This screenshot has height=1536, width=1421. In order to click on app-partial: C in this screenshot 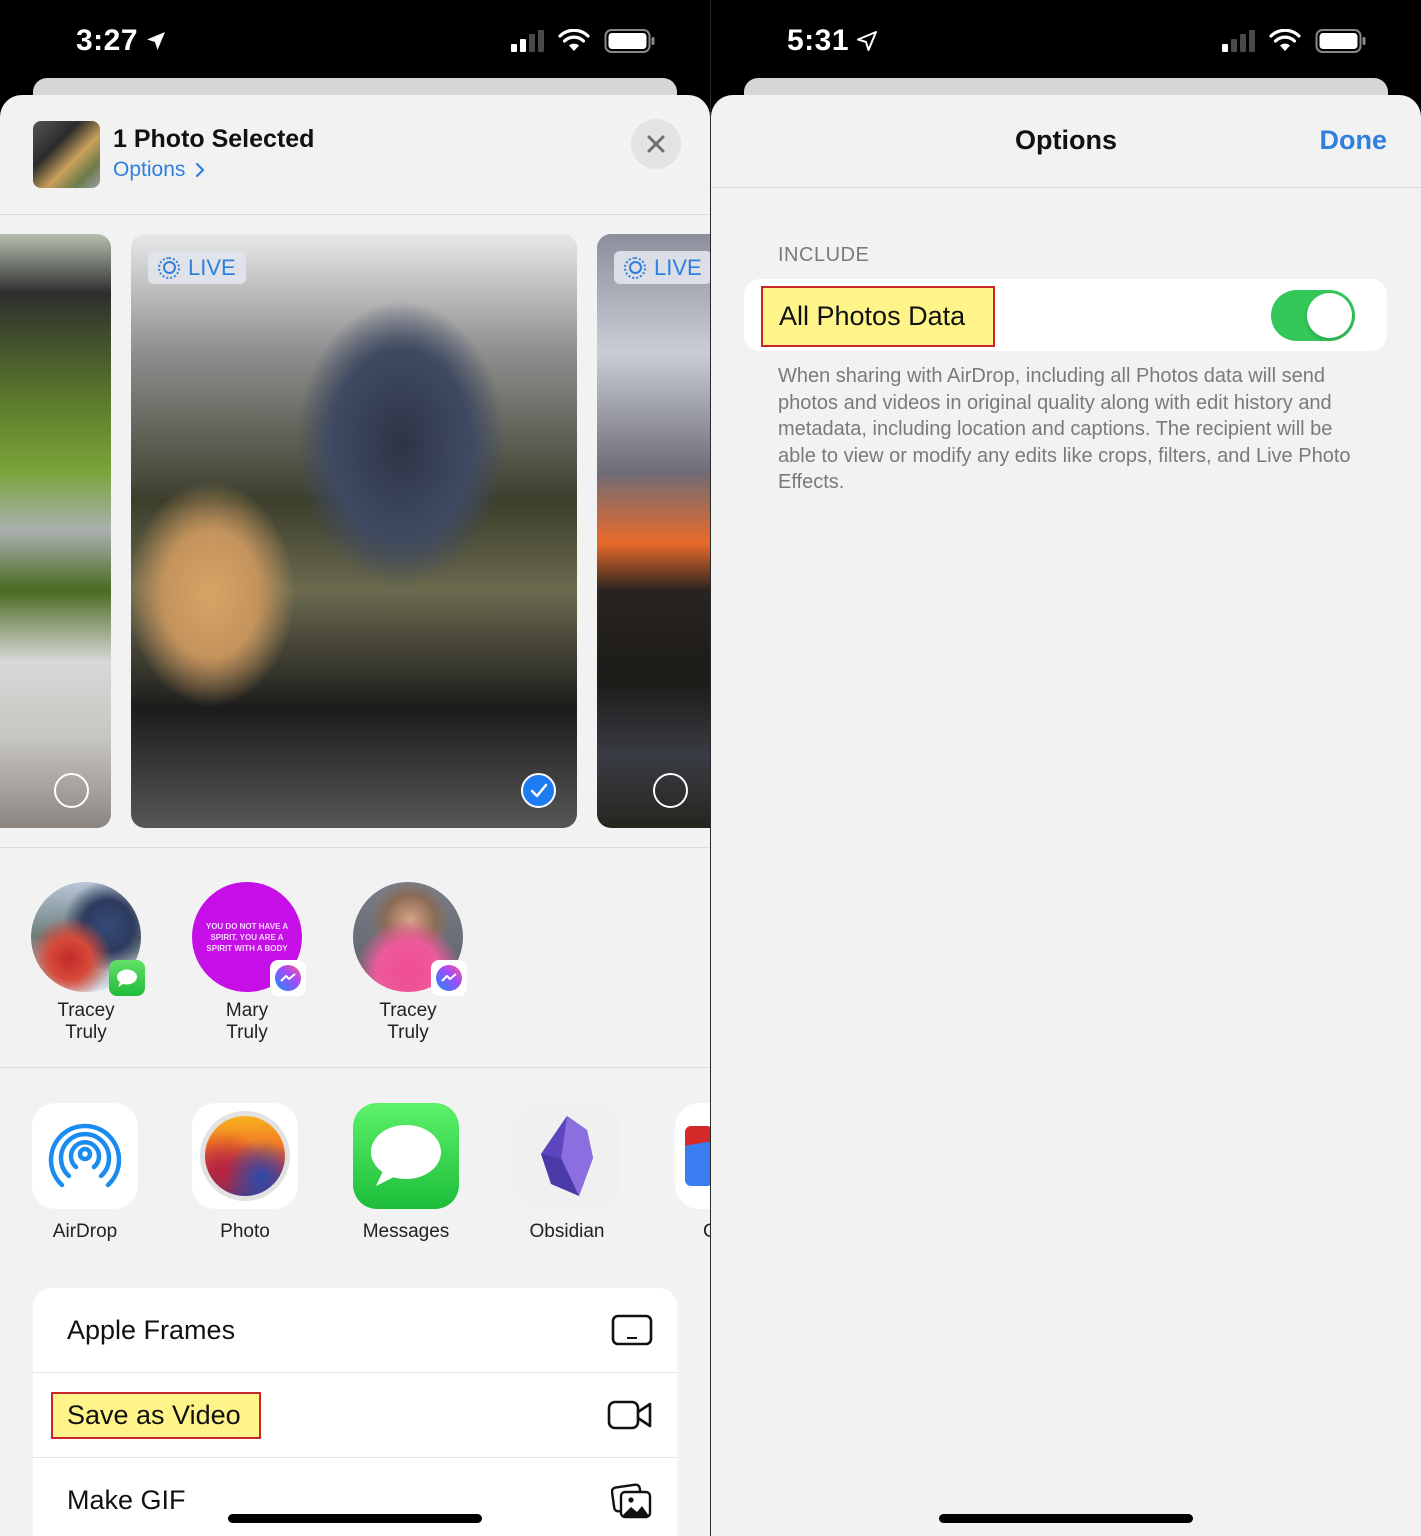, I will do `click(681, 1173)`.